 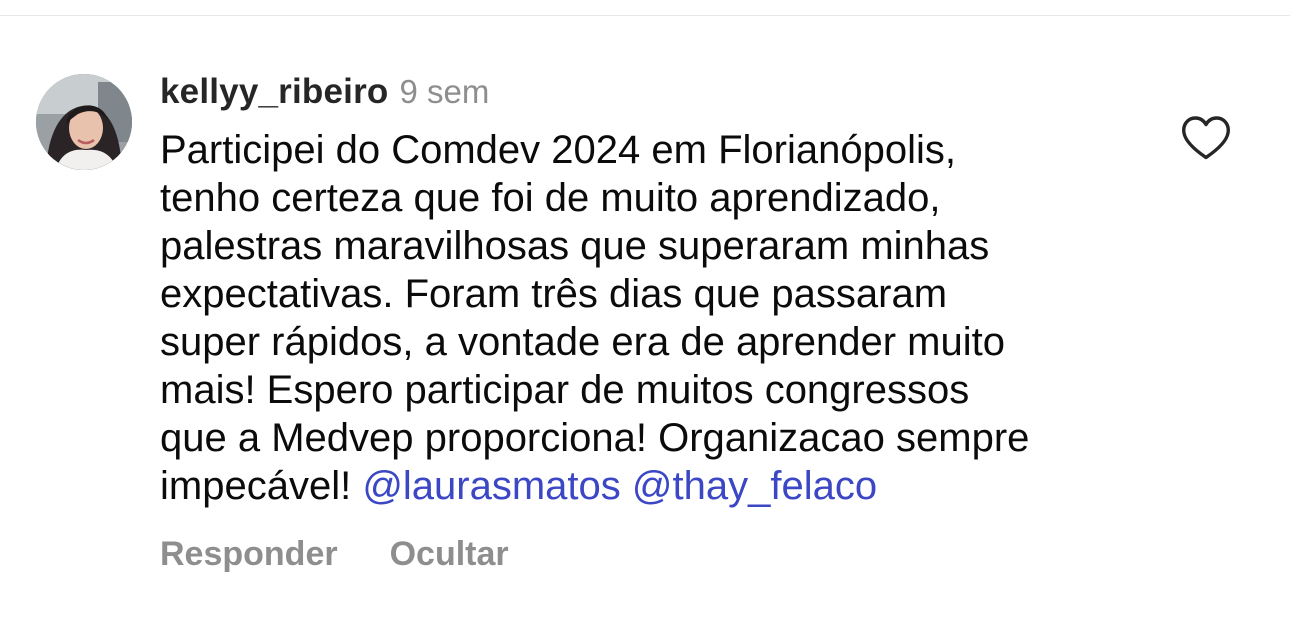 I want to click on avatar-image, so click(x=84, y=122).